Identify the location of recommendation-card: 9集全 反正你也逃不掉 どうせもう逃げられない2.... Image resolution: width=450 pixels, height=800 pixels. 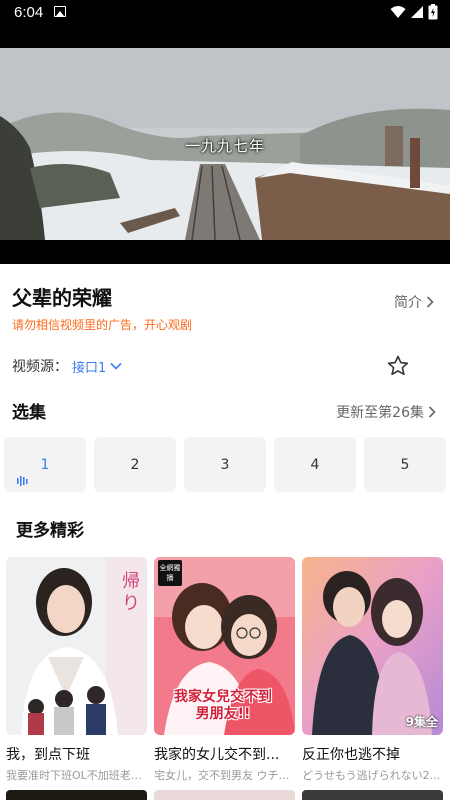
(372, 670).